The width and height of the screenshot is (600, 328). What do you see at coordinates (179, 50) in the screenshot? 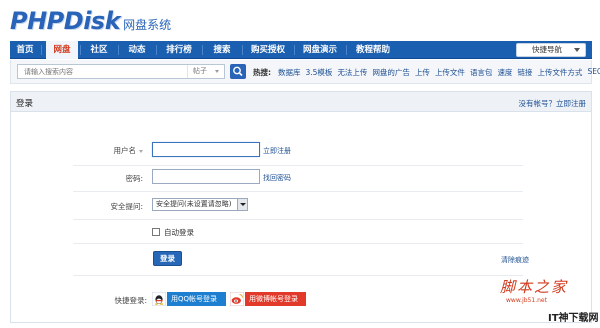
I see `nav-item-ranking: 排行榜` at bounding box center [179, 50].